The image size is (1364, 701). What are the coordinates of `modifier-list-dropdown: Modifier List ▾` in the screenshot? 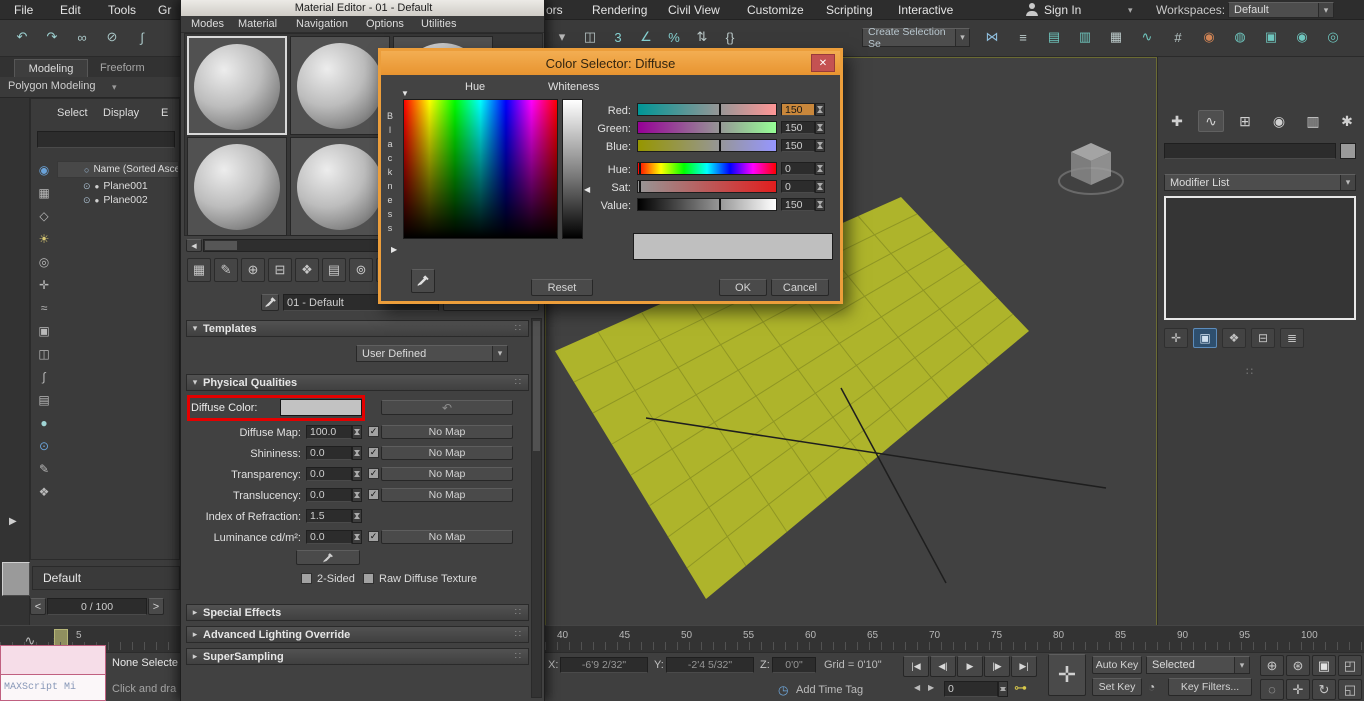 It's located at (1260, 182).